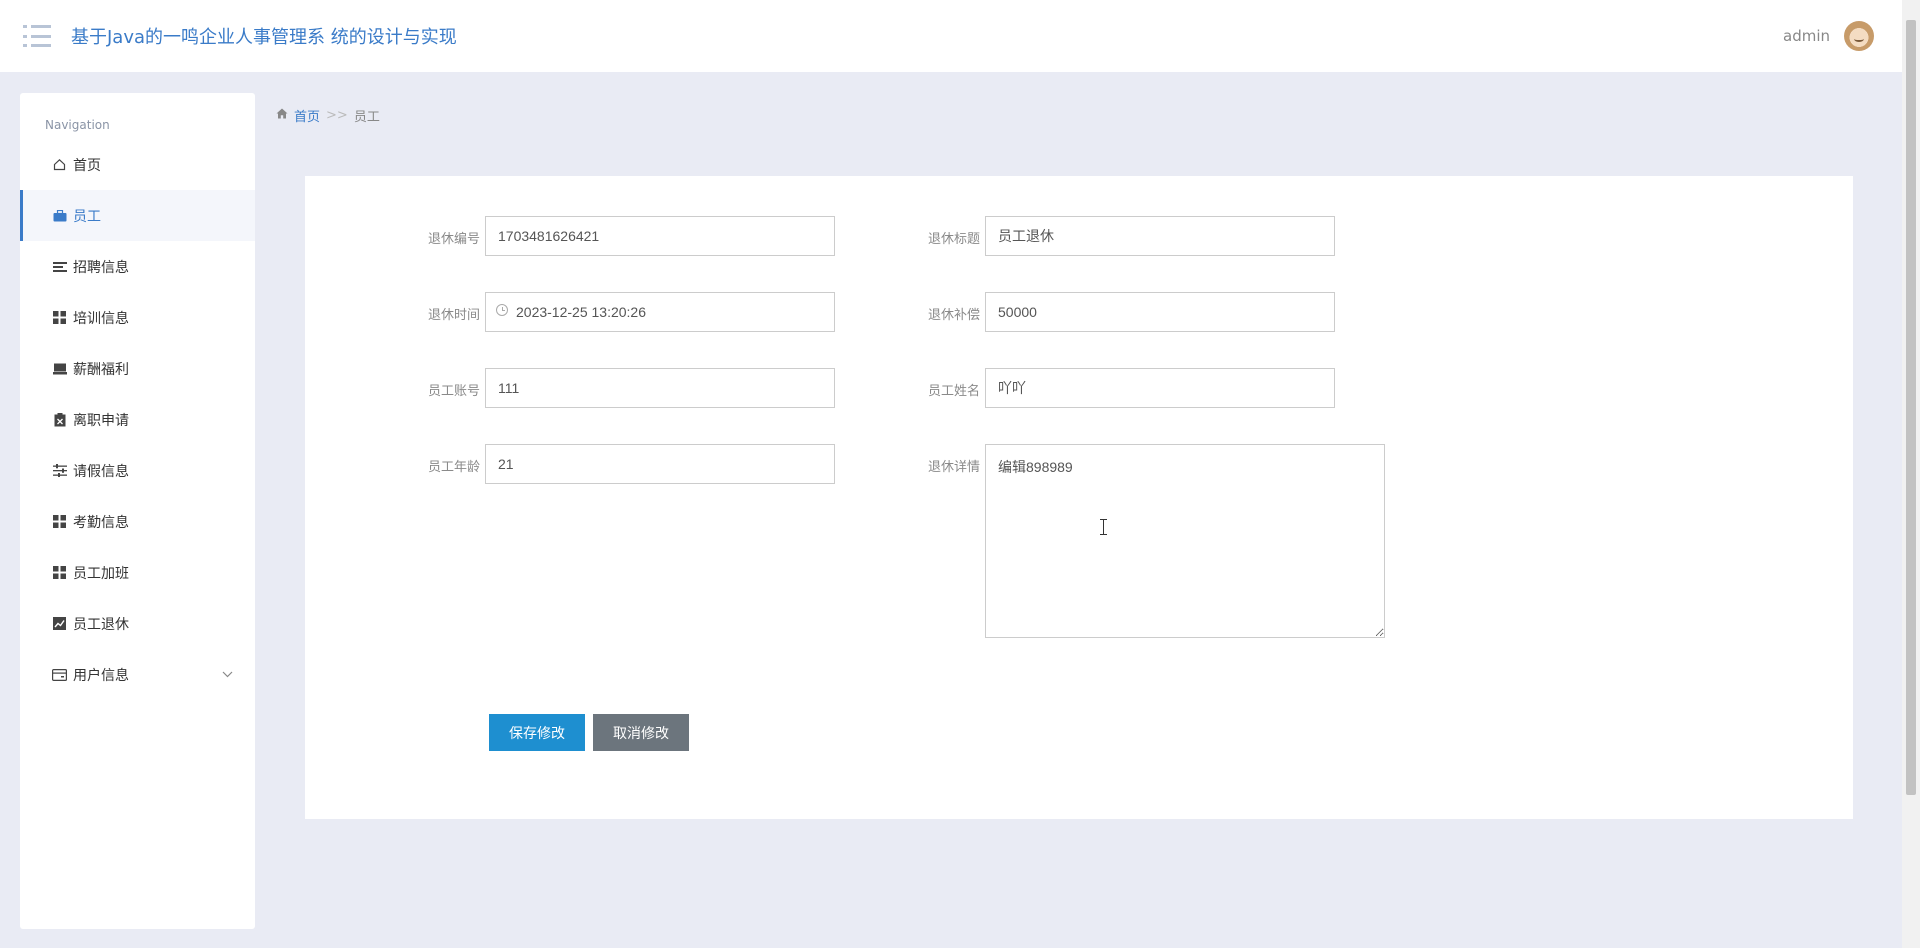 This screenshot has width=1920, height=948. I want to click on sidebar-item-label: 员工加班, so click(101, 573).